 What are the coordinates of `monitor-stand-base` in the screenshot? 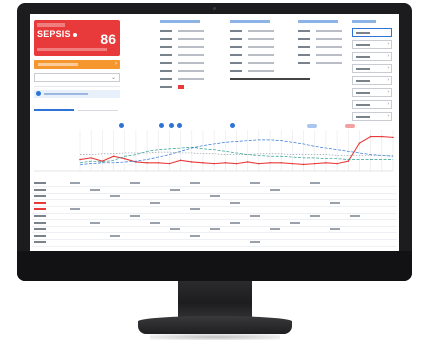 It's located at (215, 325).